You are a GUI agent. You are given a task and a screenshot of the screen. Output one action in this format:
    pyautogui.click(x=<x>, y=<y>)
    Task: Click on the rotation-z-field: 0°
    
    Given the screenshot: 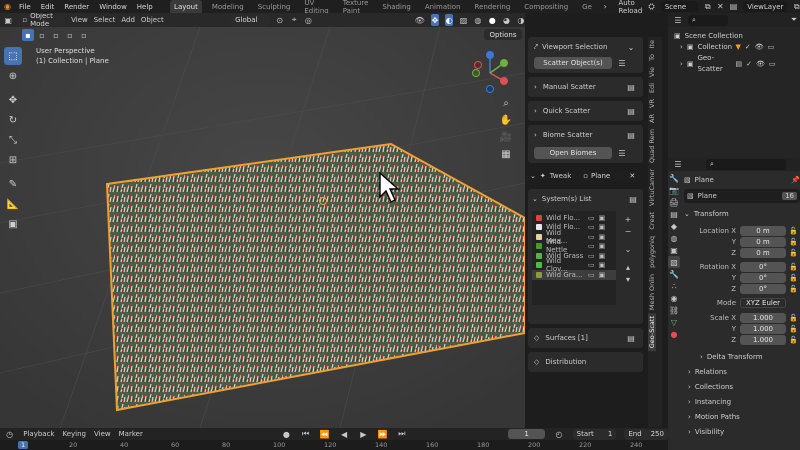 What is the action you would take?
    pyautogui.click(x=763, y=288)
    